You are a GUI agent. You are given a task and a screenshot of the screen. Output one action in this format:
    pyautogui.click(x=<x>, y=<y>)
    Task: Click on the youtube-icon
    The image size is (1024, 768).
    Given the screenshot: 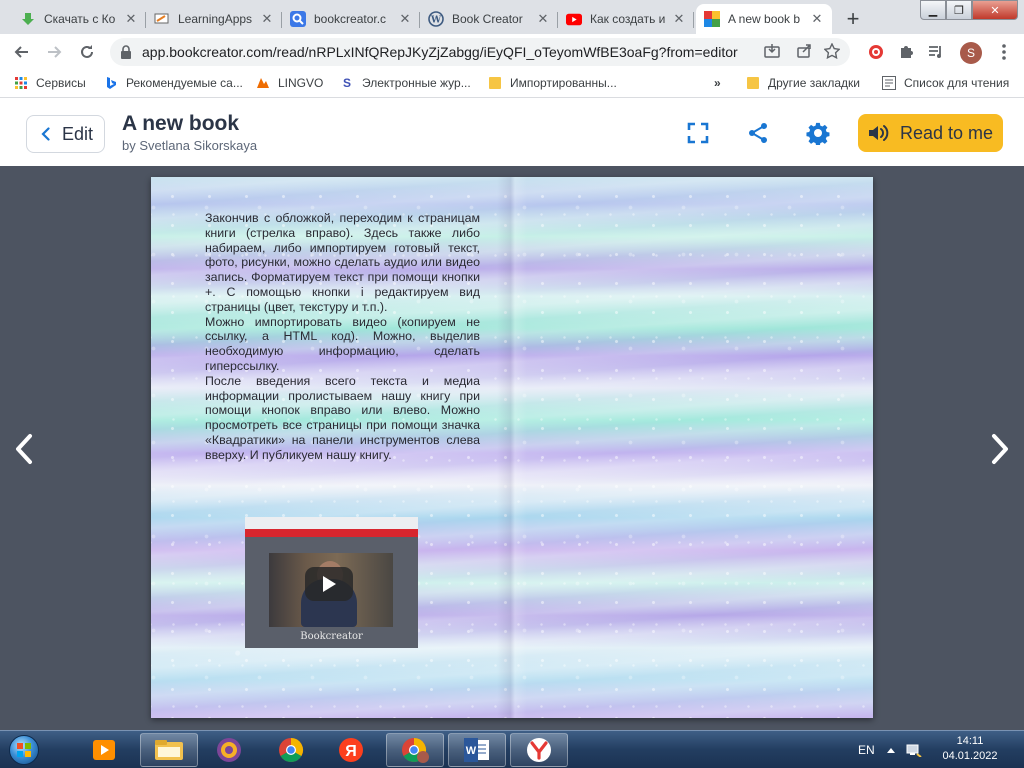 What is the action you would take?
    pyautogui.click(x=574, y=19)
    